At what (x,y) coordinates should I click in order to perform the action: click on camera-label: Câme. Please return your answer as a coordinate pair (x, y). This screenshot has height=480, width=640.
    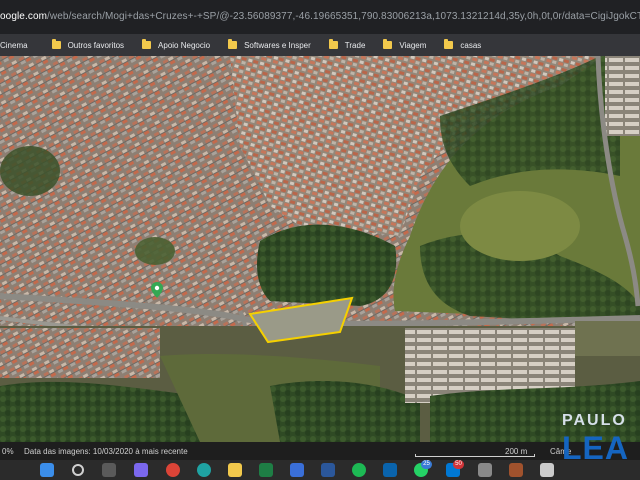
    Looking at the image, I should click on (561, 451).